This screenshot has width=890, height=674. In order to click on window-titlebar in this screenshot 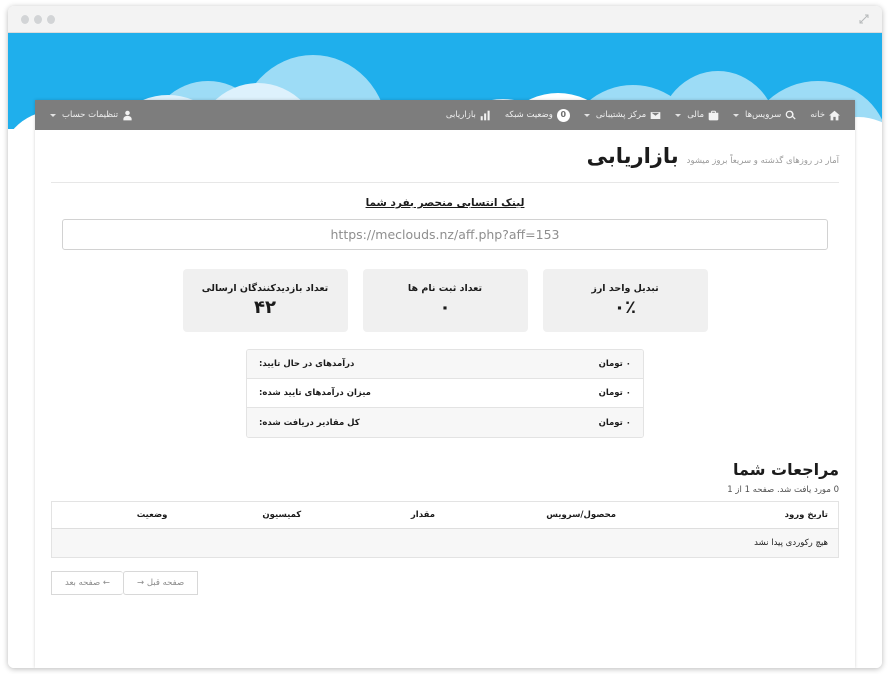, I will do `click(445, 19)`.